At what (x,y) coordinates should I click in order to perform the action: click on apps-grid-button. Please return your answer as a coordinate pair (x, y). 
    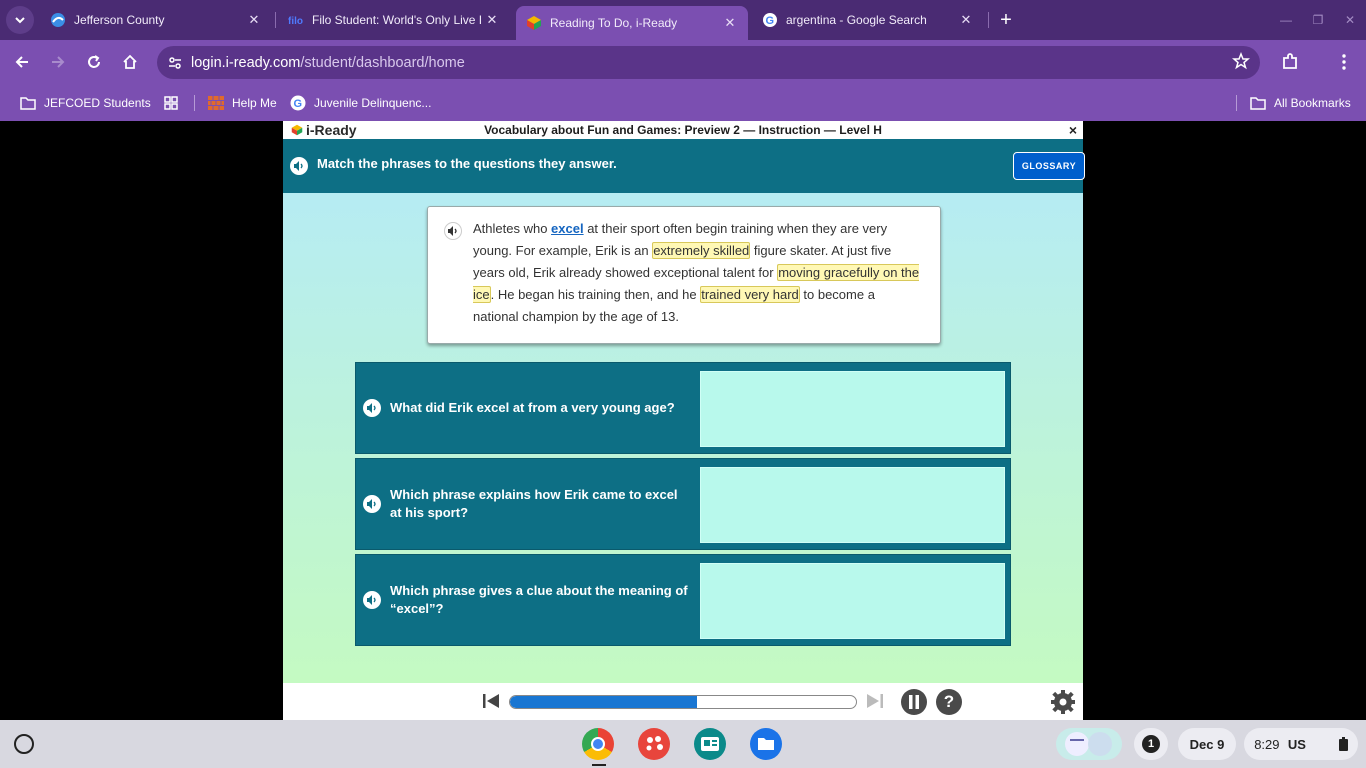
    Looking at the image, I should click on (175, 103).